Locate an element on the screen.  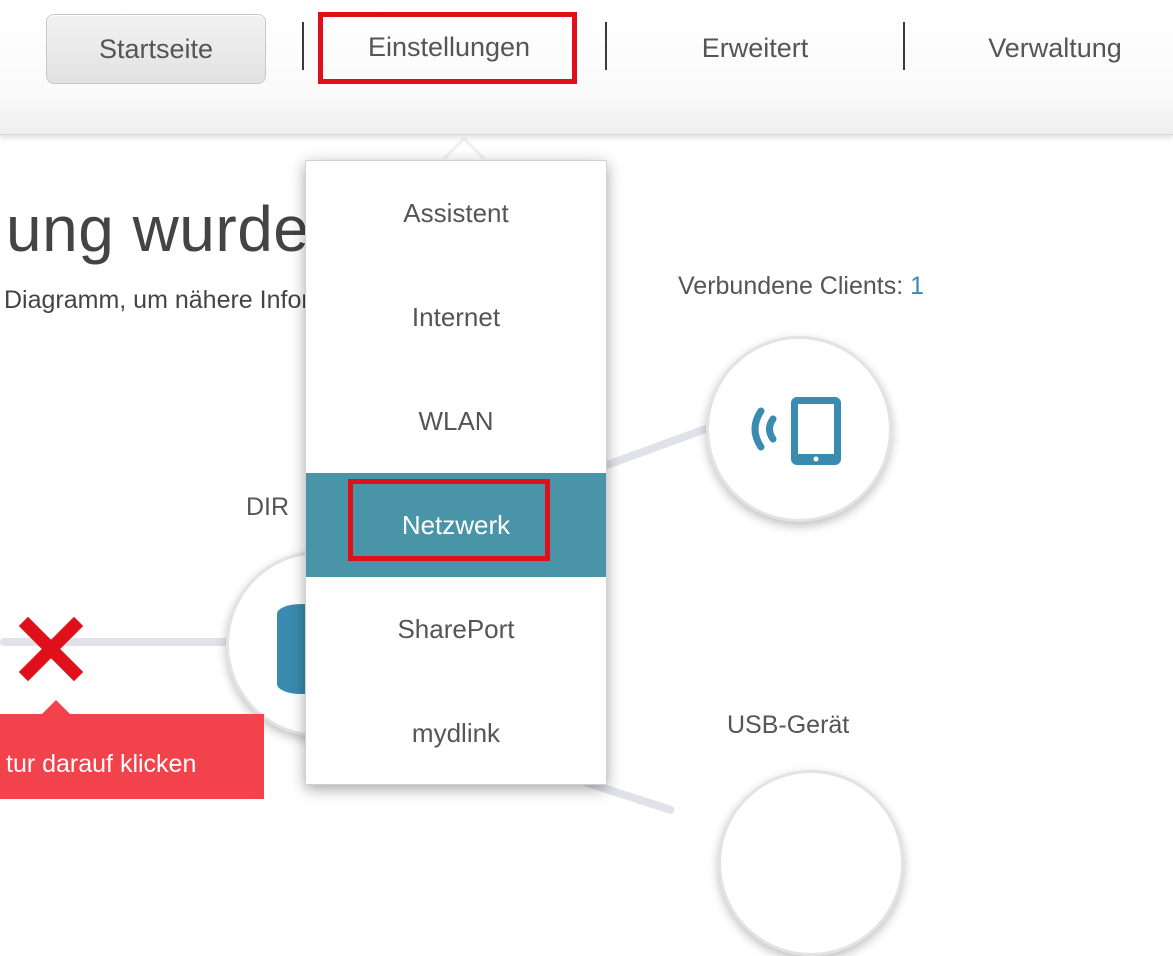
connected-clients-text: Verbundene Clients: is located at coordinates (791, 286).